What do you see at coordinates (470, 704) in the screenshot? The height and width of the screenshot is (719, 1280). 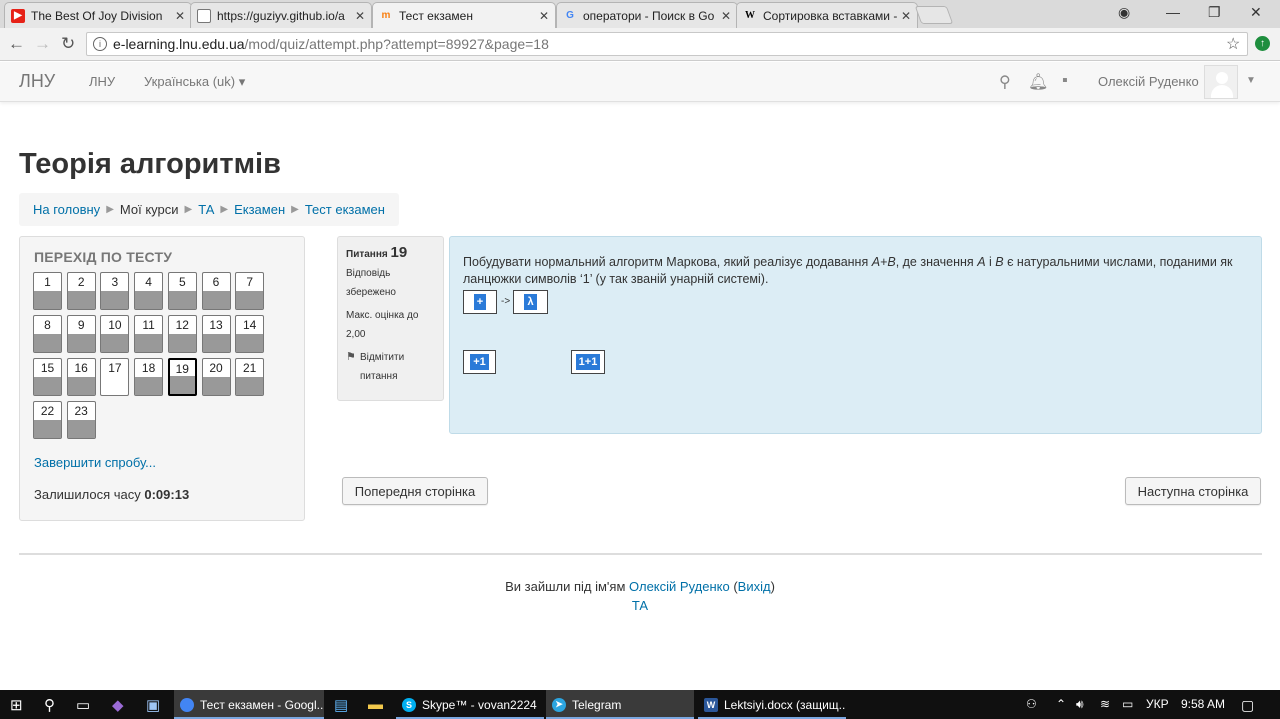 I see `taskbar-app-skype: S Skype™ - vovan2224` at bounding box center [470, 704].